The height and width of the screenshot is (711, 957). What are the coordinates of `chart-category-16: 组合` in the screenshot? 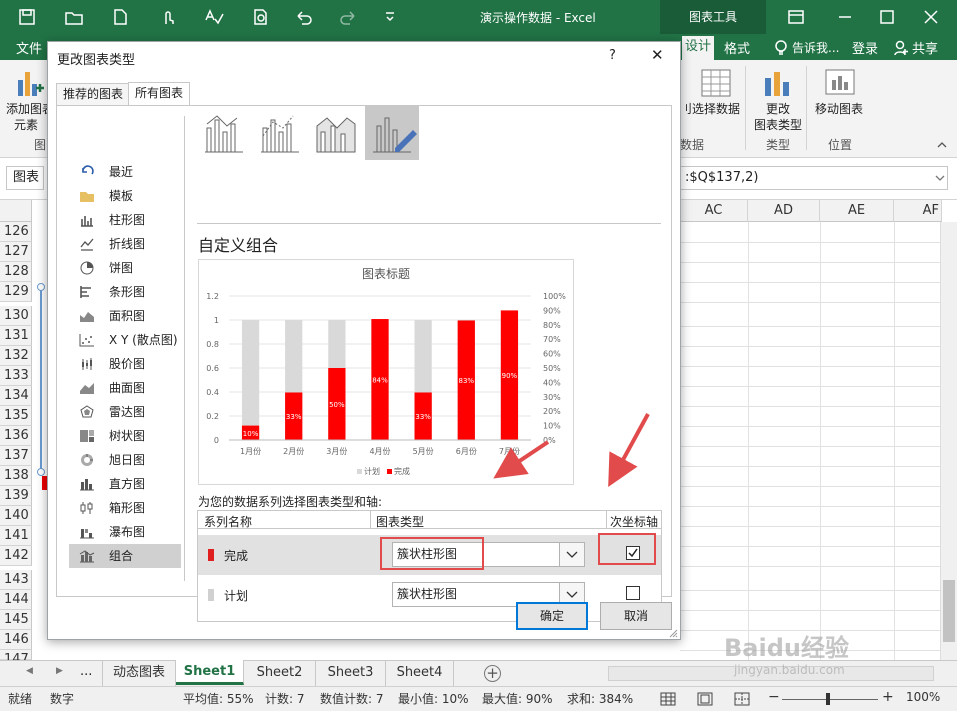 It's located at (125, 556).